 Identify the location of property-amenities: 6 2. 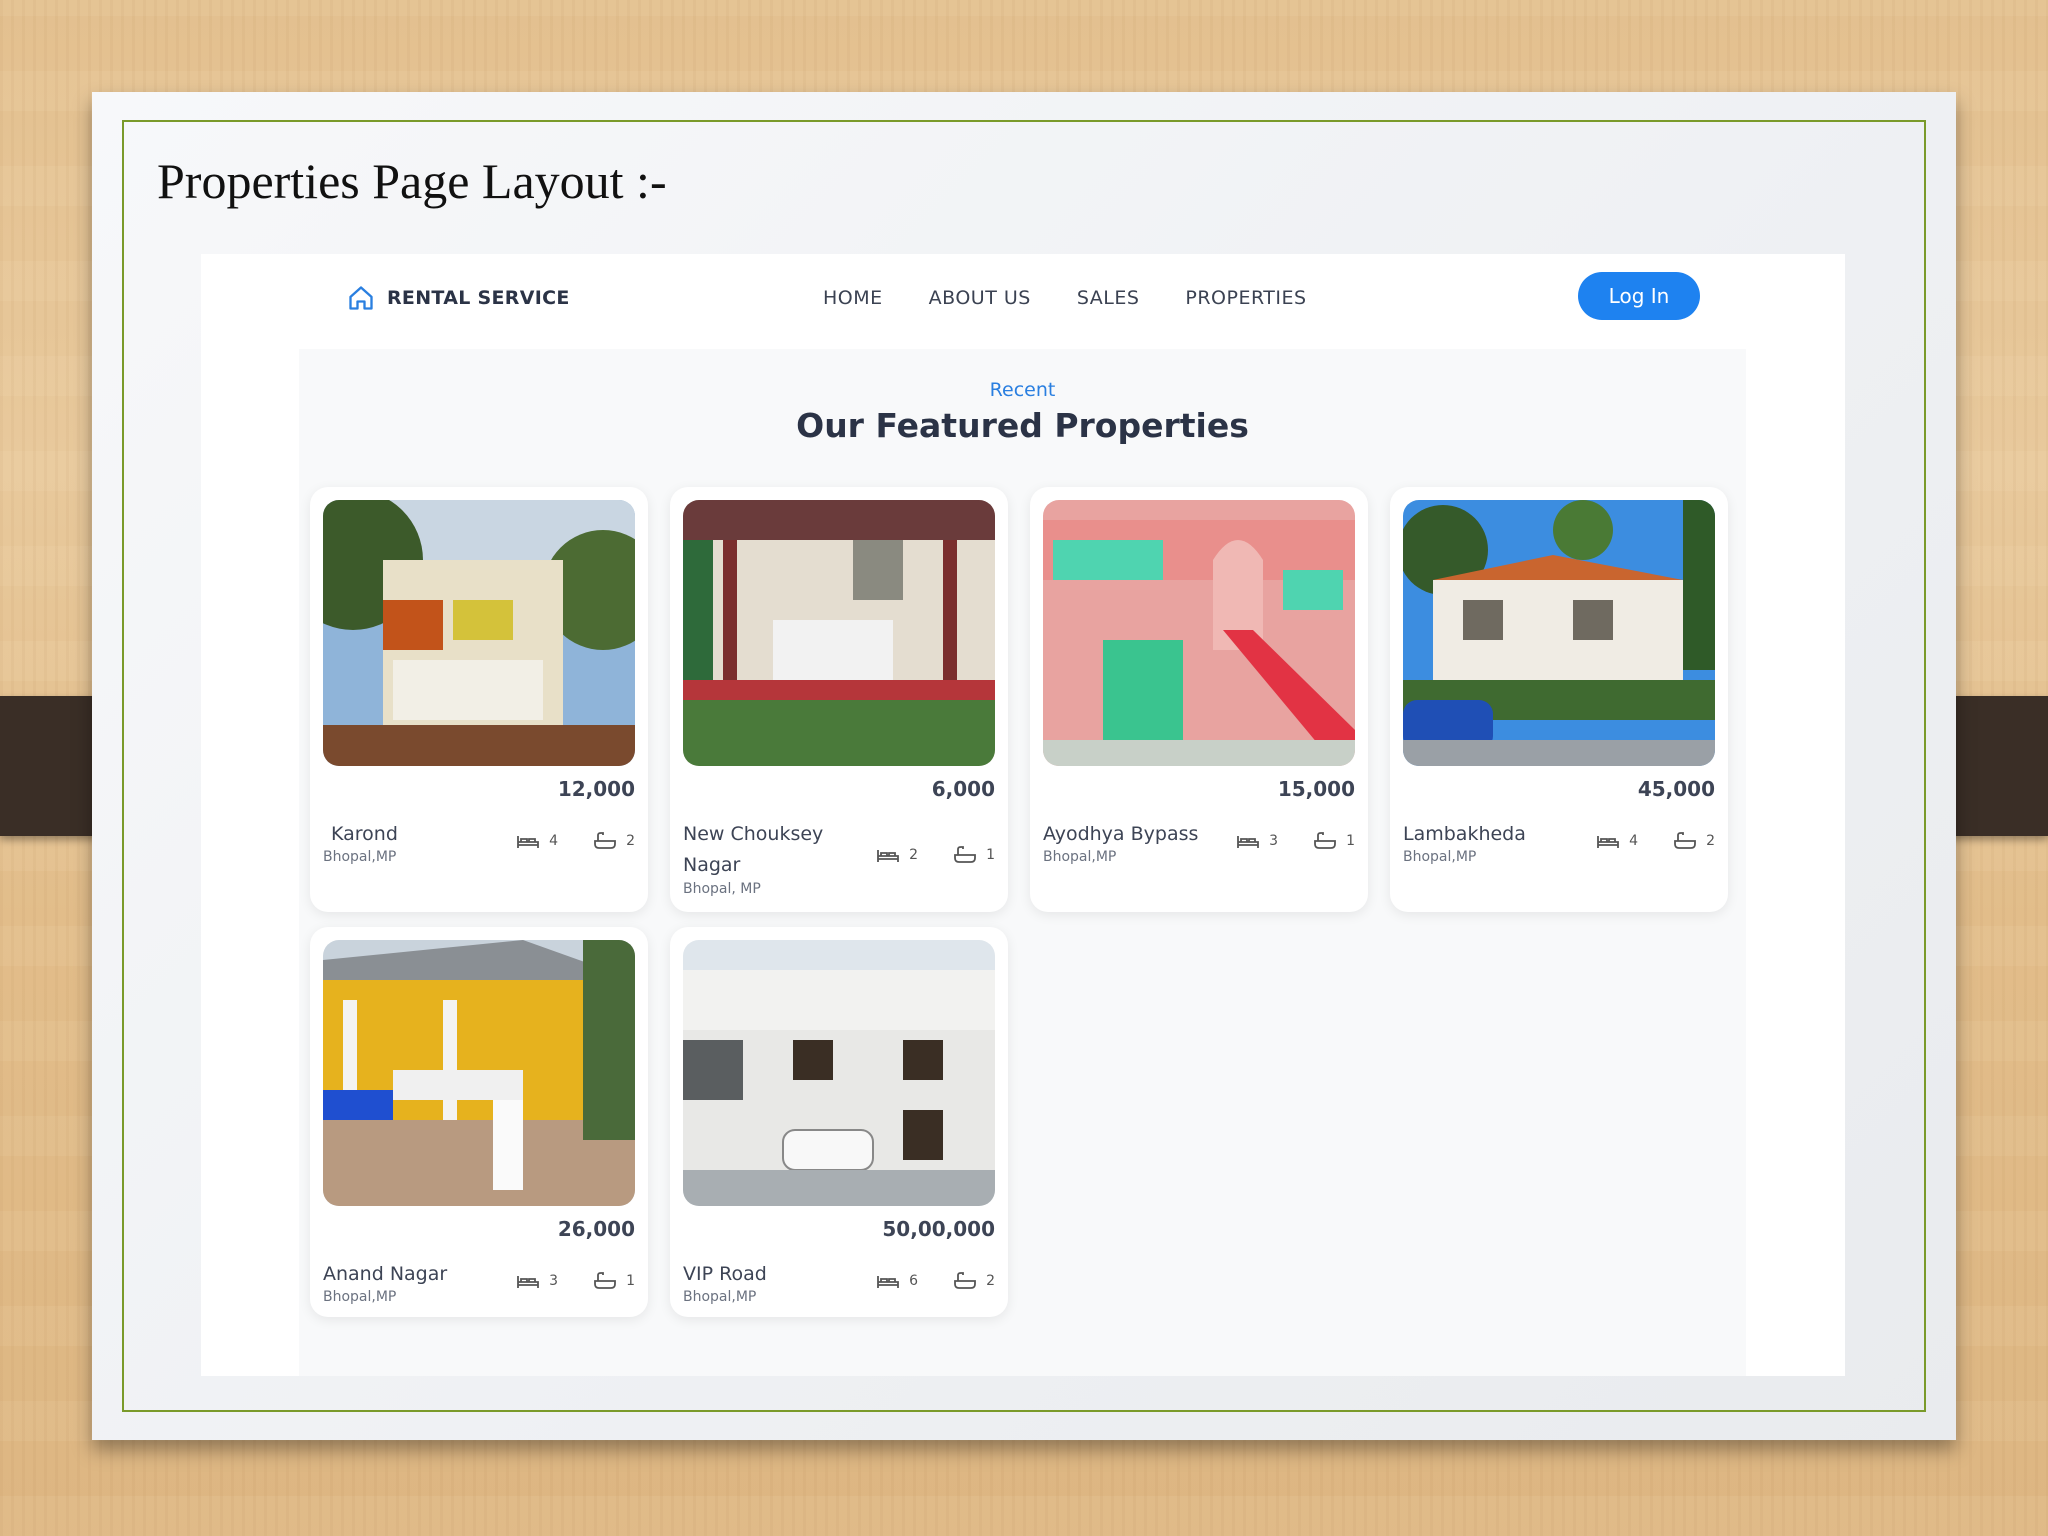
(935, 1281).